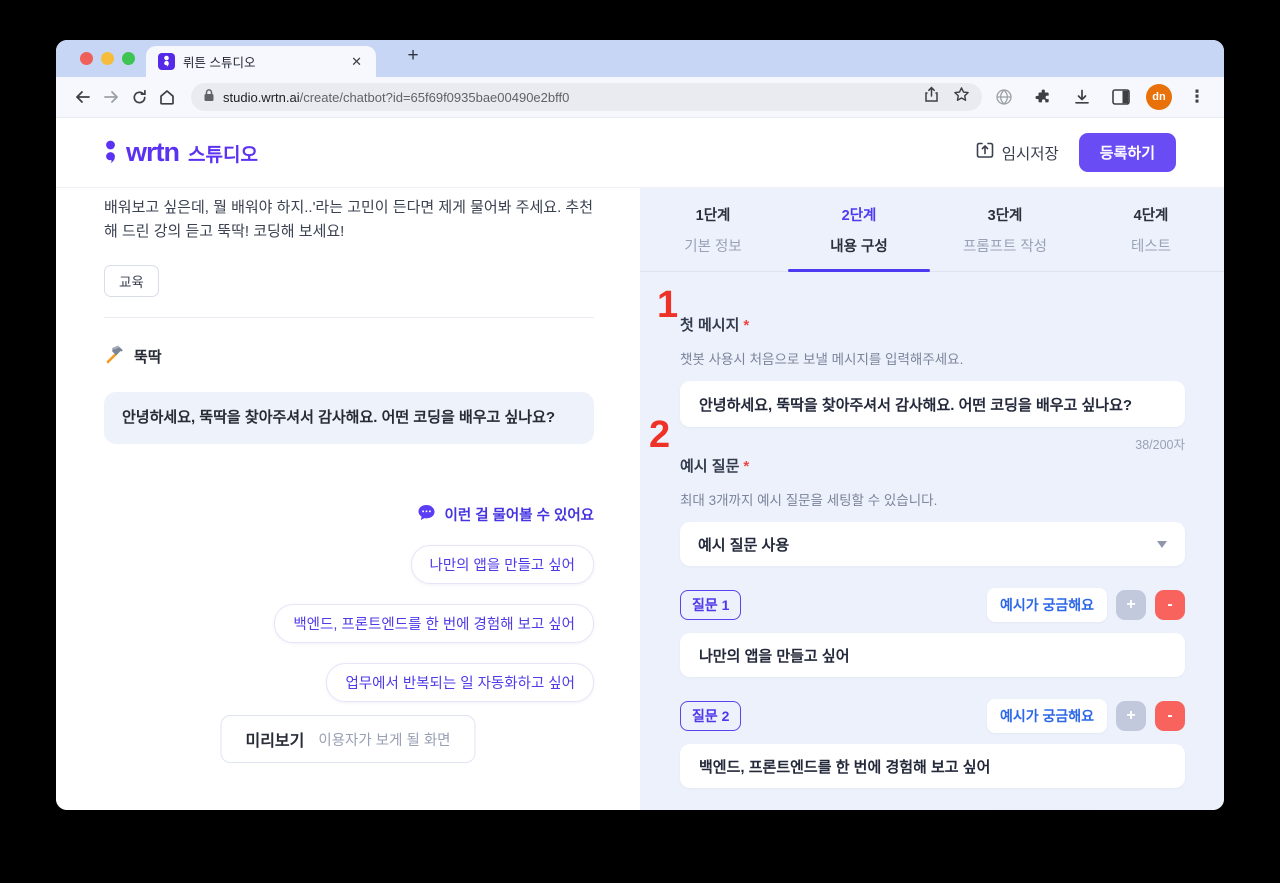 This screenshot has height=883, width=1280. What do you see at coordinates (349, 418) in the screenshot?
I see `bot-greeting-bubble: 안녕하세요, 뚝딱을 찾아주셔서 감사해요. 어떤 코딩을 배우고 싶나요?` at bounding box center [349, 418].